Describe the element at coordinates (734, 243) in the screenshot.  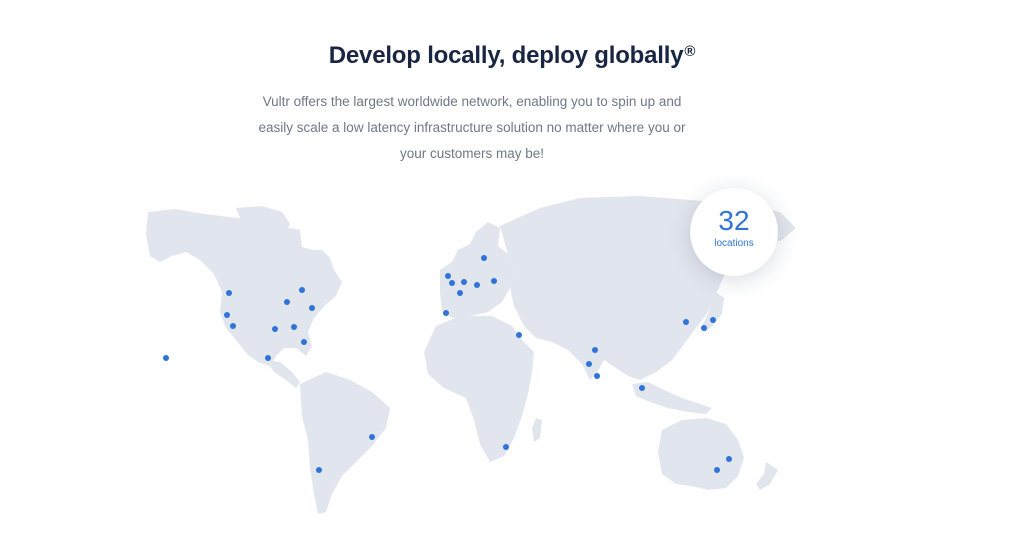
I see `locations-label: locations` at that location.